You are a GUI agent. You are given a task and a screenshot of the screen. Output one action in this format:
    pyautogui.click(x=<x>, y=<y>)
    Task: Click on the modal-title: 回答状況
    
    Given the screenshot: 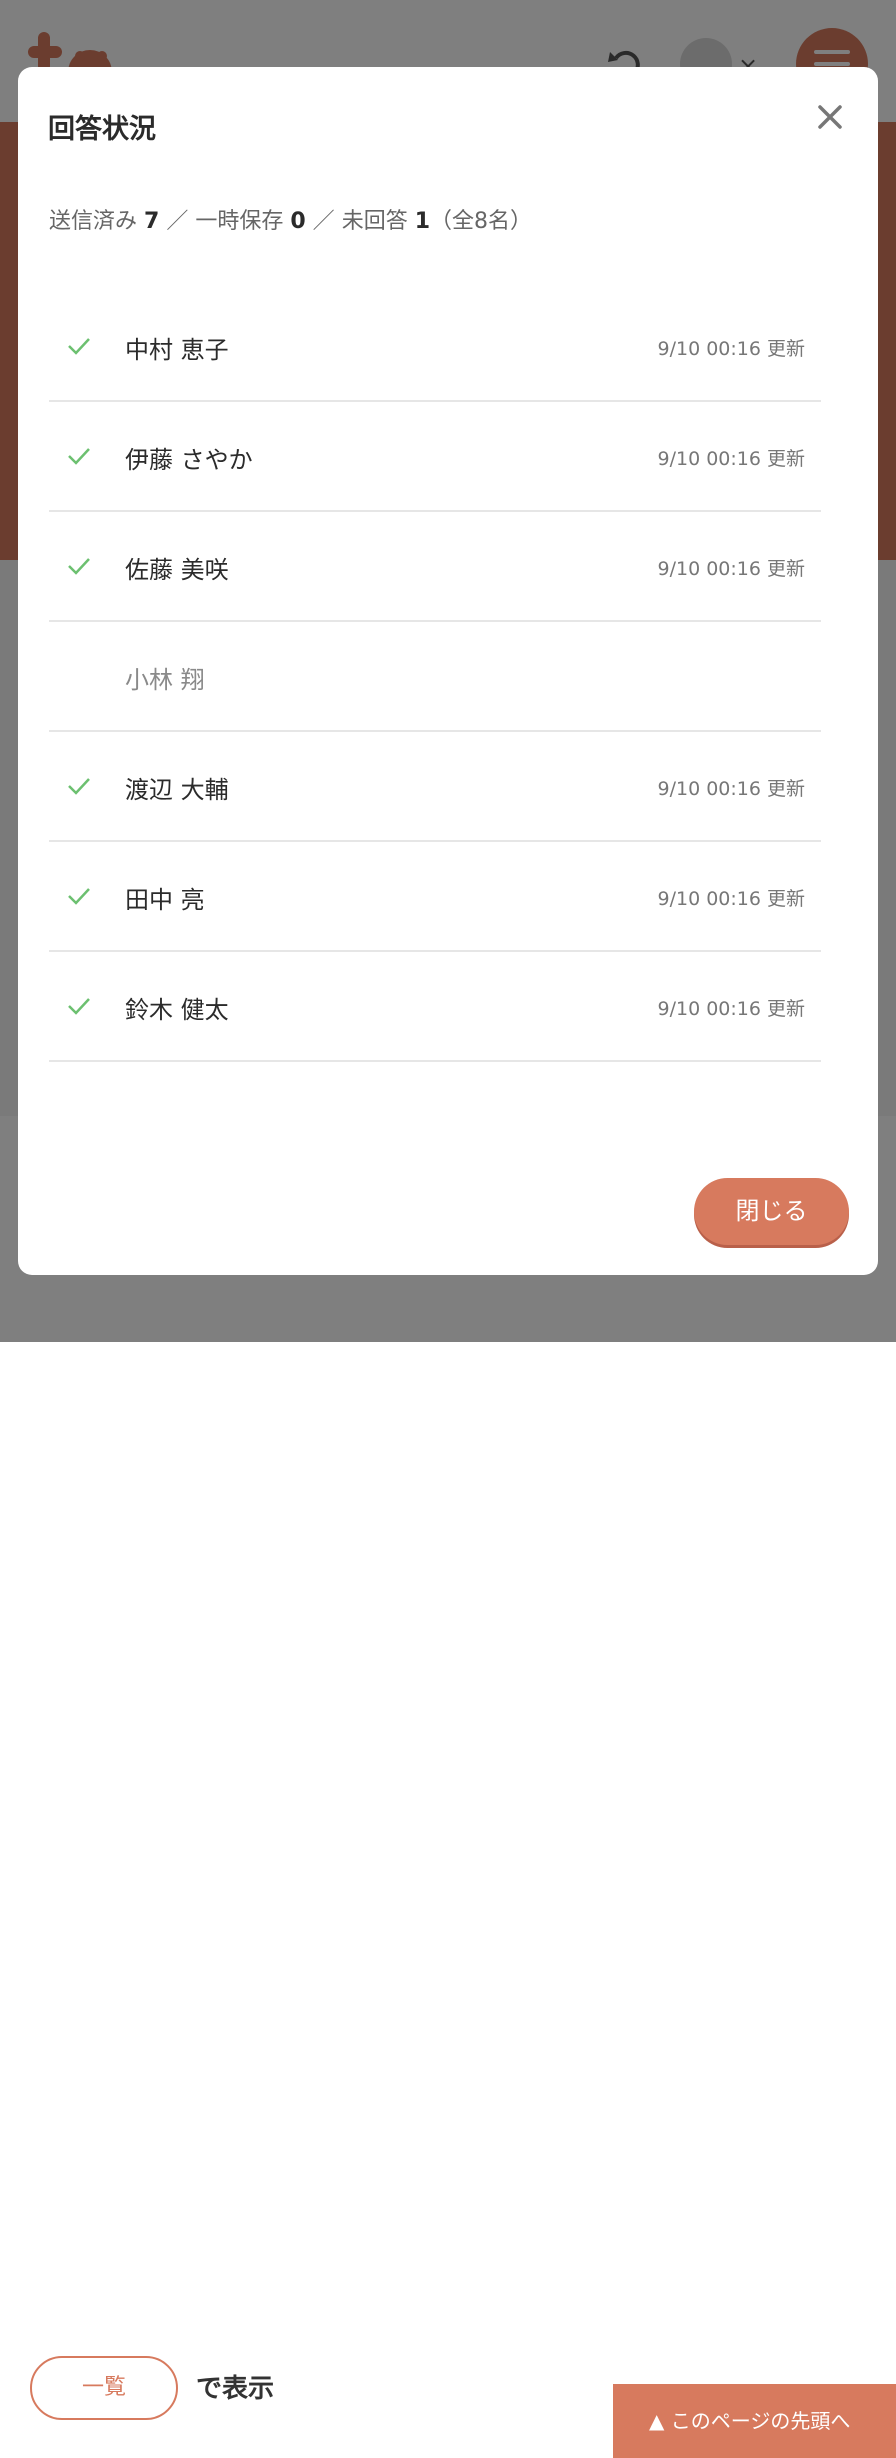 What is the action you would take?
    pyautogui.click(x=102, y=129)
    